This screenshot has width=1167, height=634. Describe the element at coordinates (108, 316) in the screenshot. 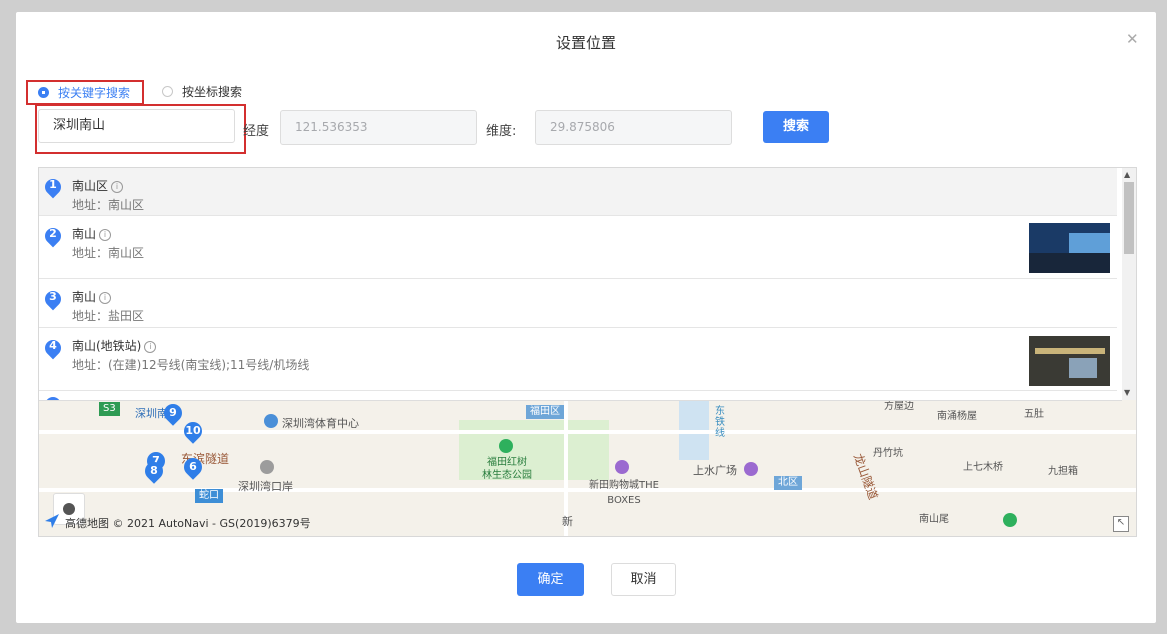

I see `result-address: 地址：盐田区` at that location.